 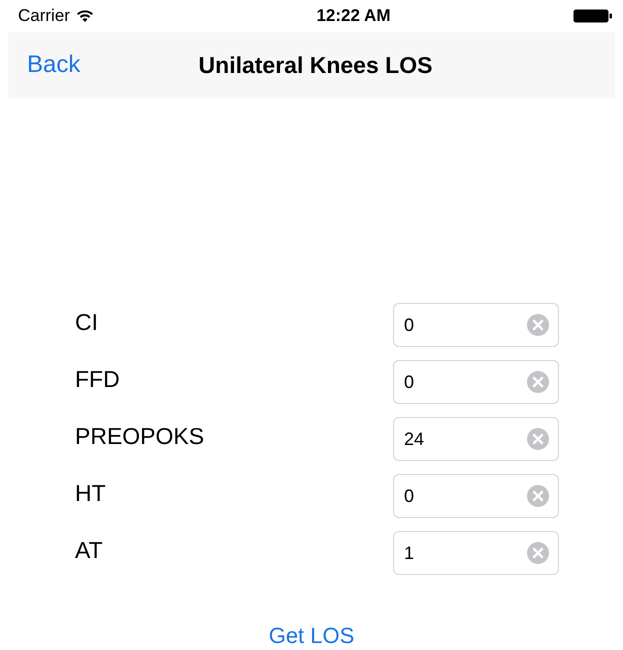 What do you see at coordinates (44, 16) in the screenshot?
I see `carrier-name: Carrier` at bounding box center [44, 16].